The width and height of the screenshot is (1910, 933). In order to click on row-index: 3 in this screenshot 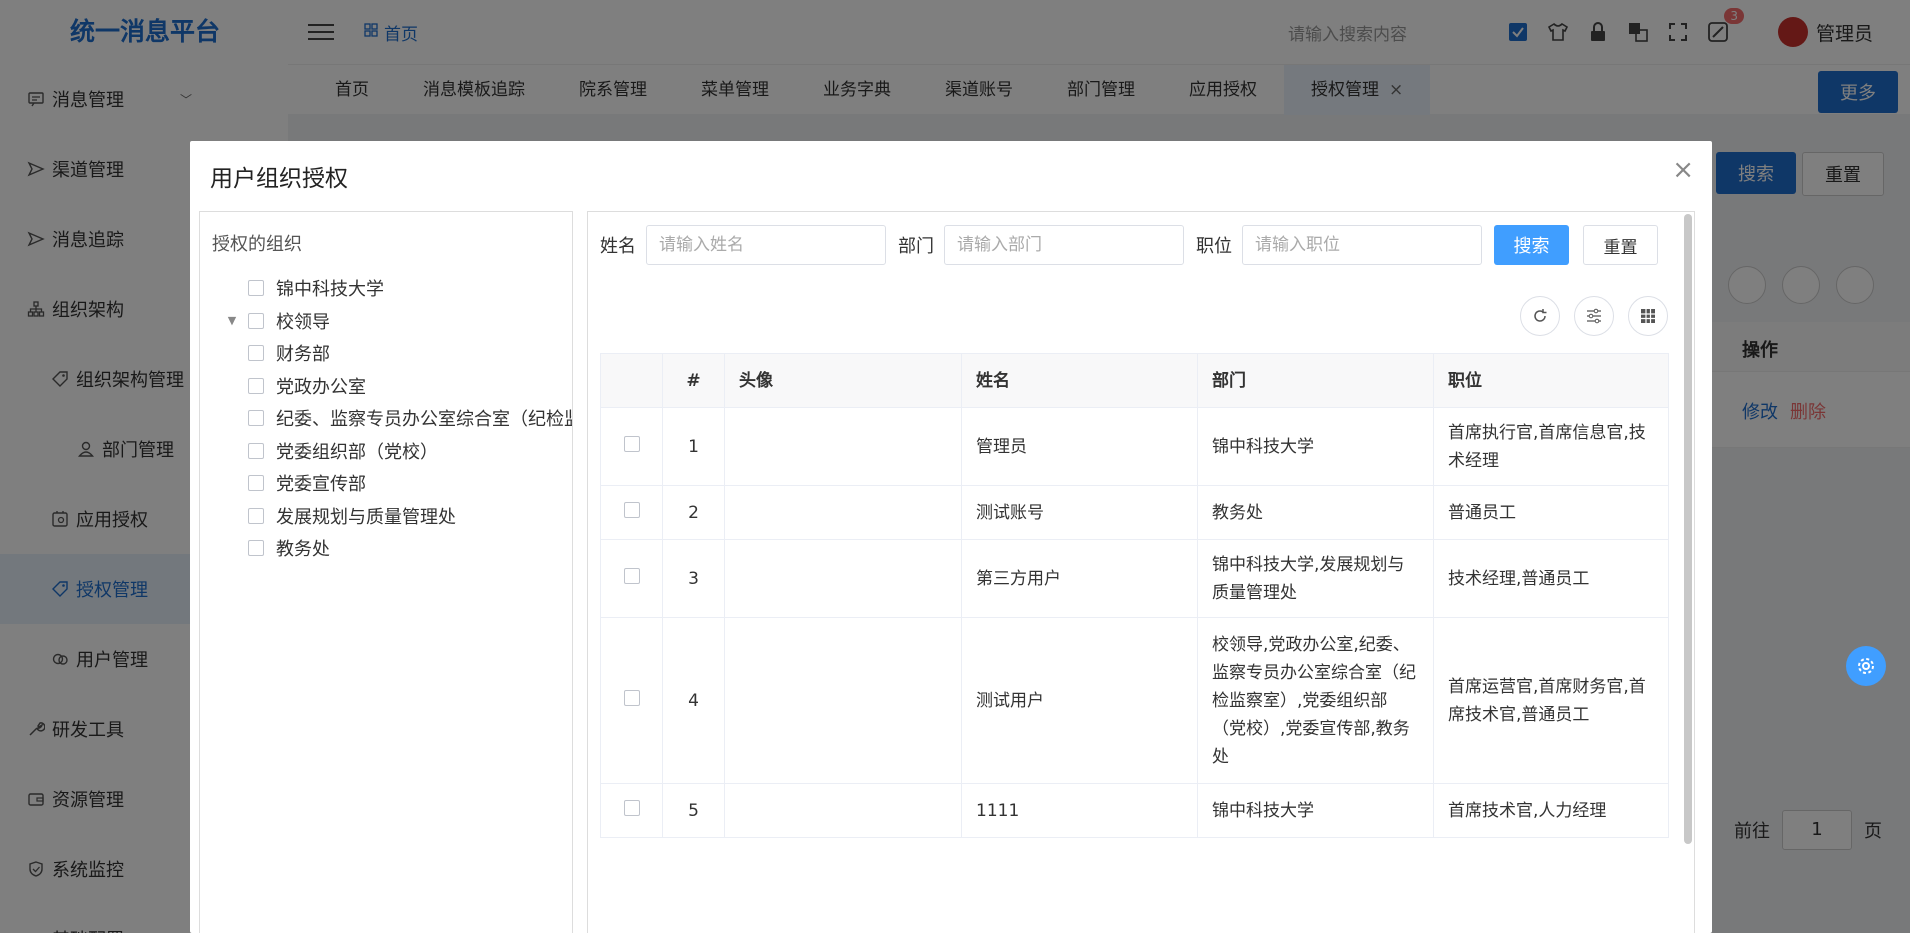, I will do `click(693, 578)`.